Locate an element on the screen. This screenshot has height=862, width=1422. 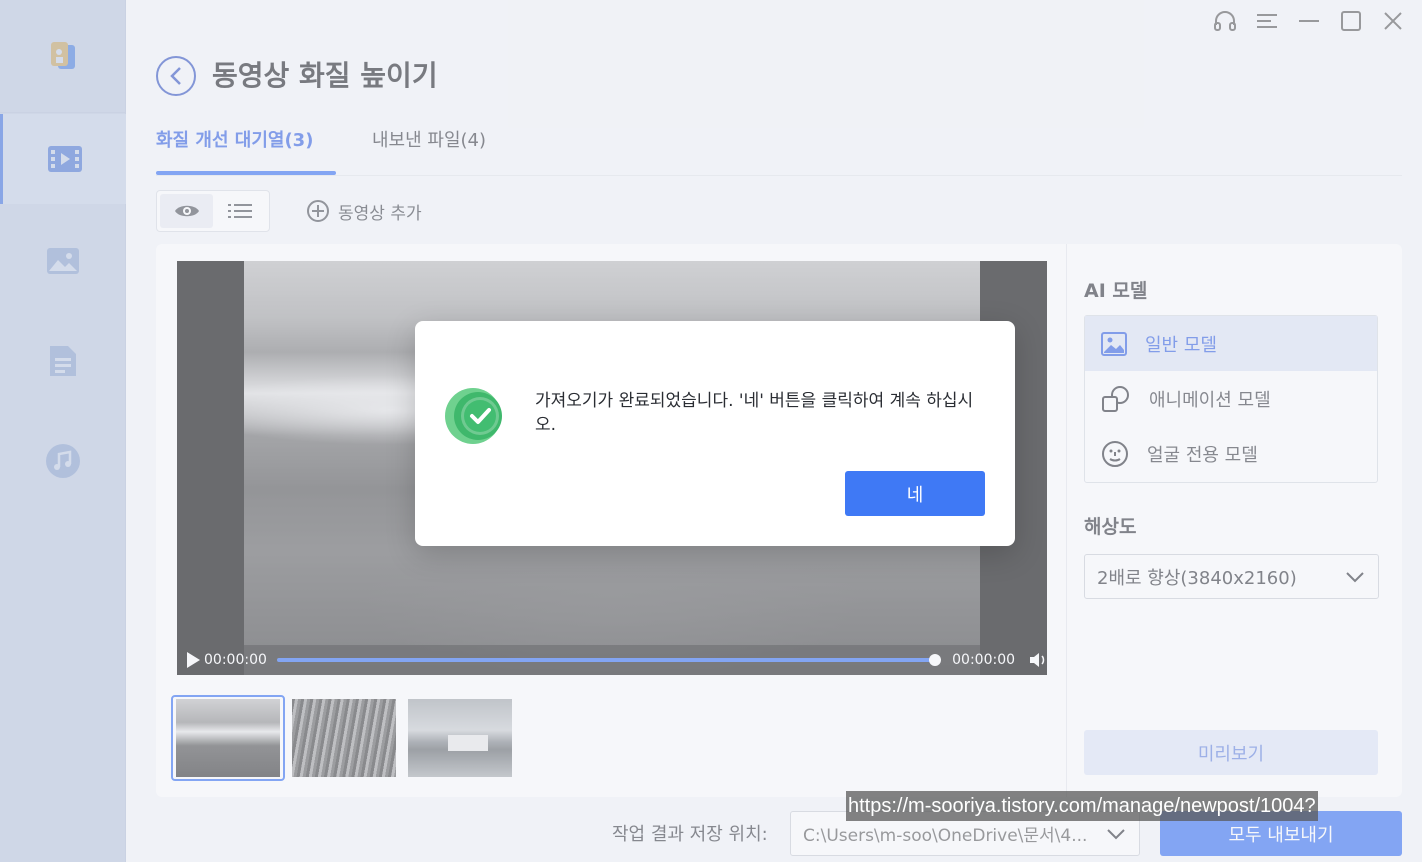
import-complete-dialog: 가져오기가 완료되었습니다. '네' 버튼을 클릭하여 계속 하십시오. 네 is located at coordinates (715, 433).